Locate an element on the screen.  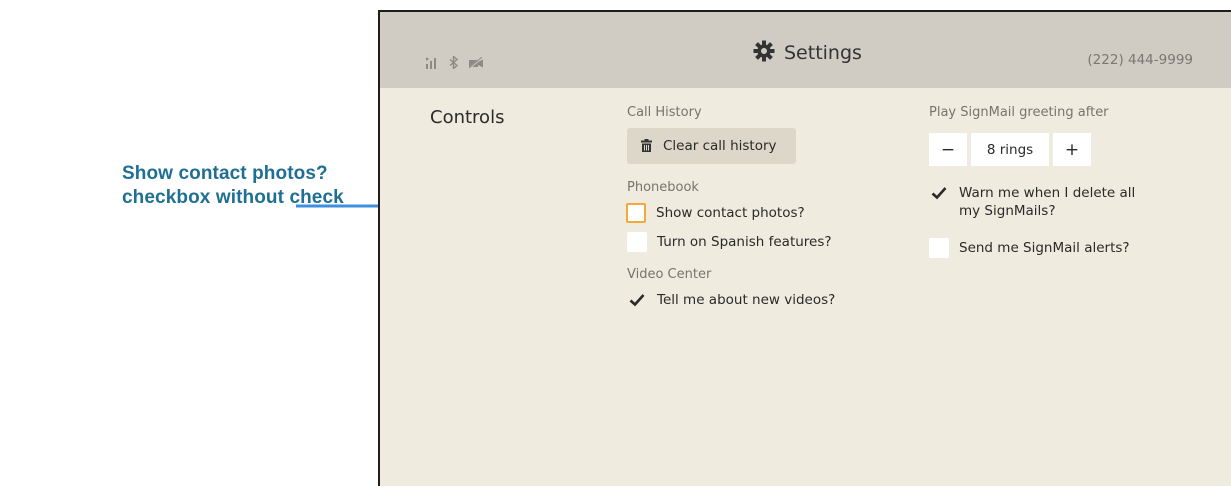
show-contact-photos-checkbox is located at coordinates (636, 213).